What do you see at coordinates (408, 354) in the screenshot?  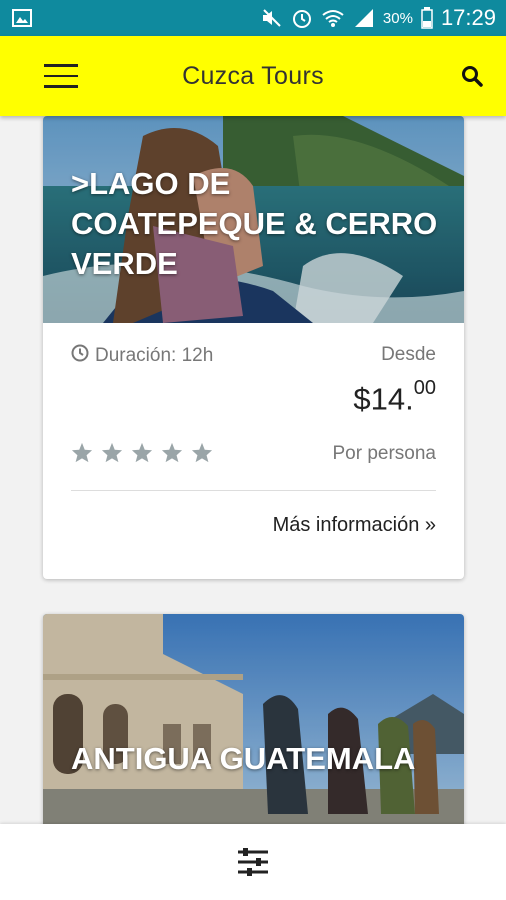 I see `price-from-label: Desde` at bounding box center [408, 354].